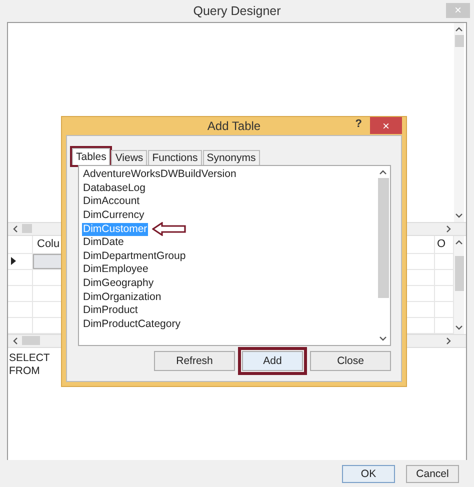  I want to click on tab: Functions, so click(175, 157).